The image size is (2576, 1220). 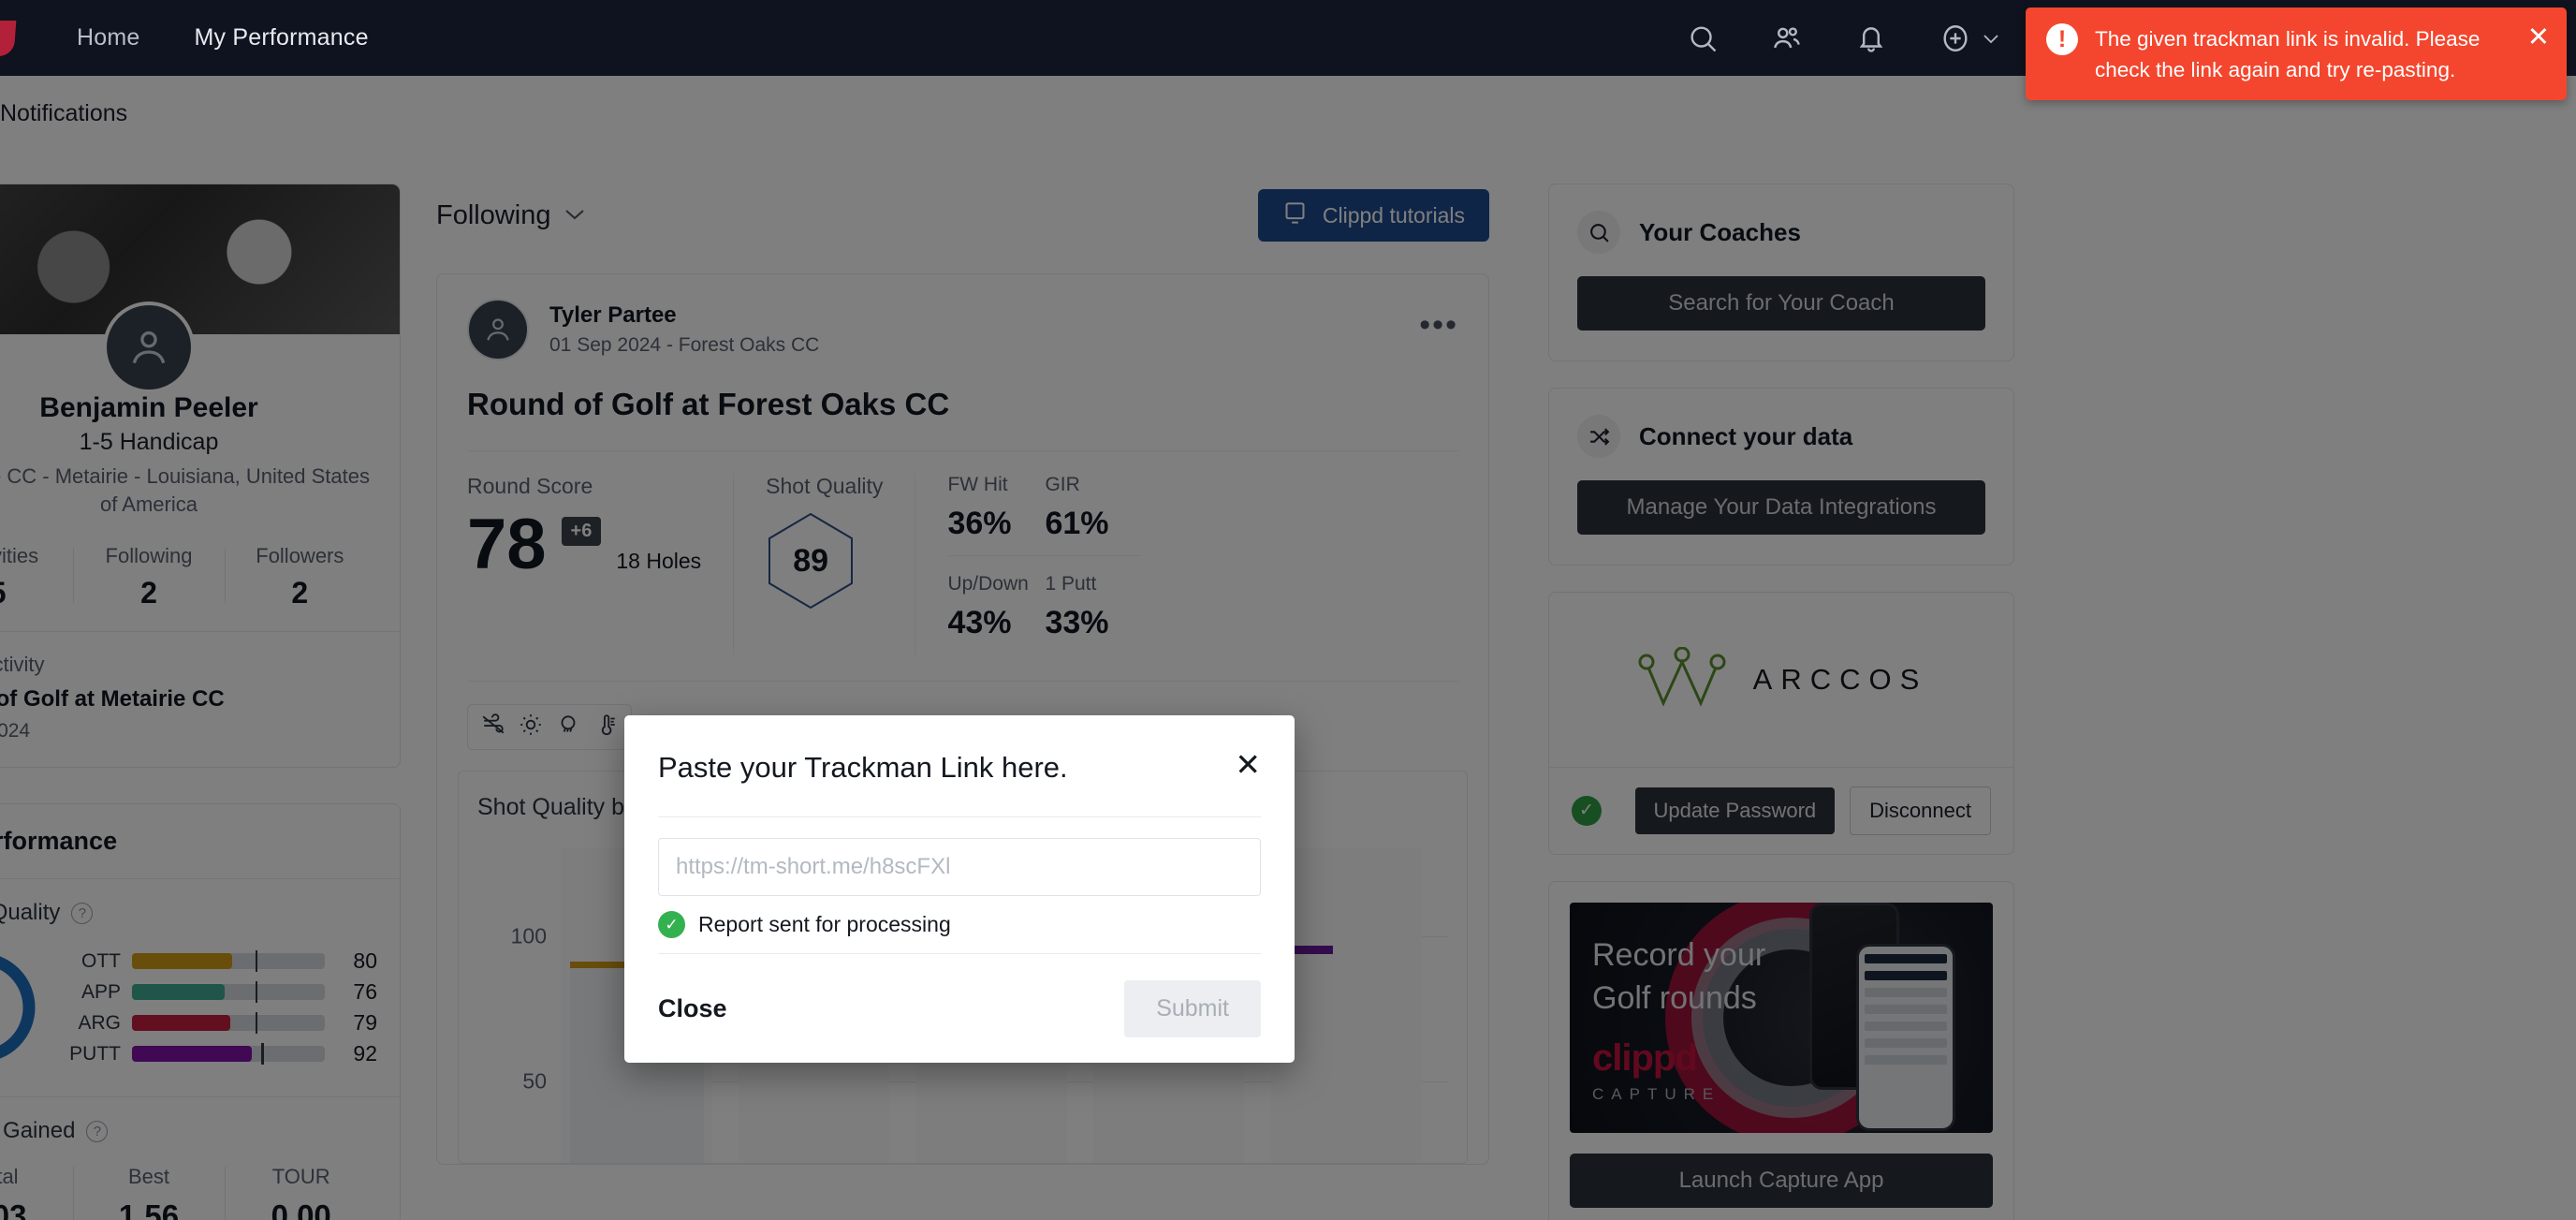 I want to click on modal-status-text: Report sent for processing, so click(x=824, y=924).